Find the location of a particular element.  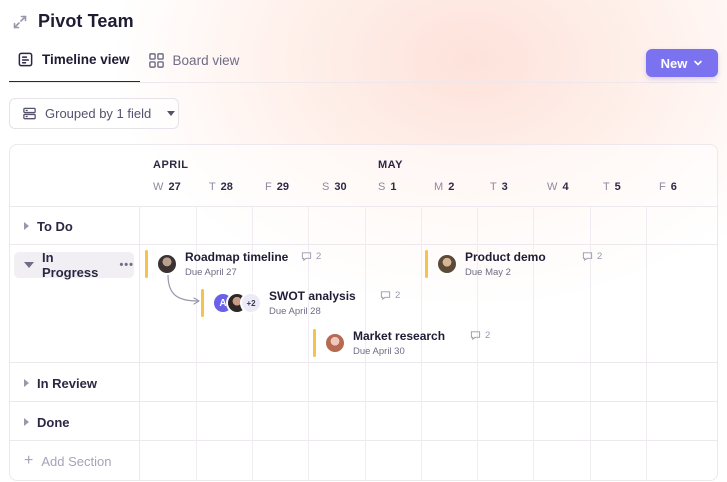

day-header: T 28 is located at coordinates (221, 187).